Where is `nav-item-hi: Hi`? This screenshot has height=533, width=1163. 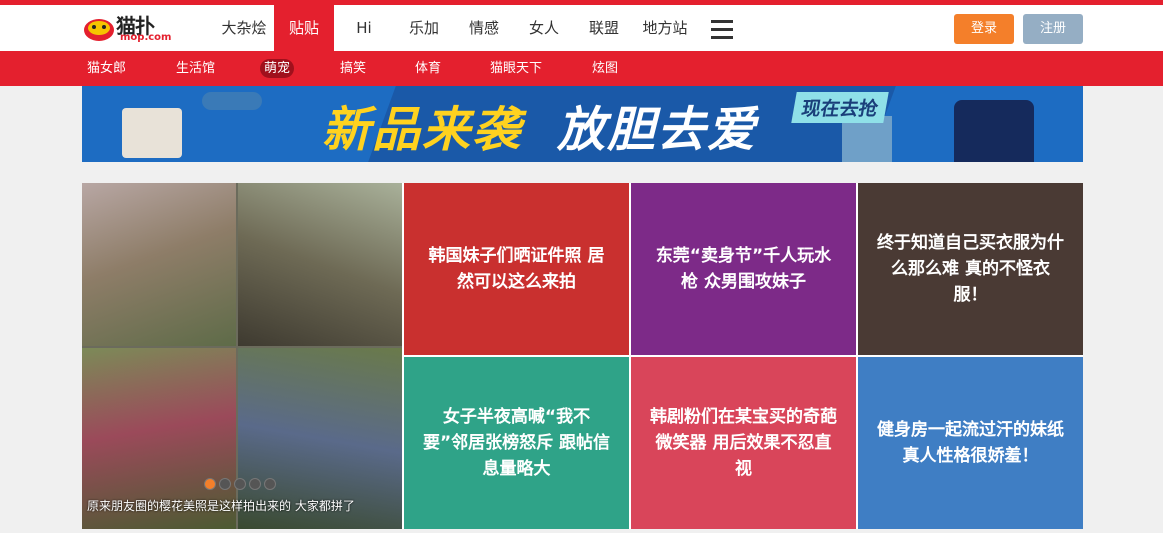 nav-item-hi: Hi is located at coordinates (364, 28).